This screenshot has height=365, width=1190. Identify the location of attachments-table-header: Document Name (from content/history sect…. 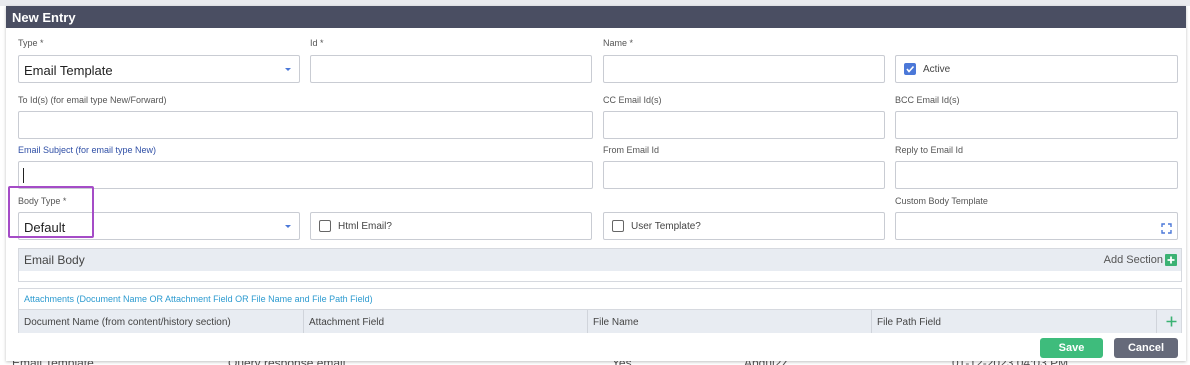
(600, 321).